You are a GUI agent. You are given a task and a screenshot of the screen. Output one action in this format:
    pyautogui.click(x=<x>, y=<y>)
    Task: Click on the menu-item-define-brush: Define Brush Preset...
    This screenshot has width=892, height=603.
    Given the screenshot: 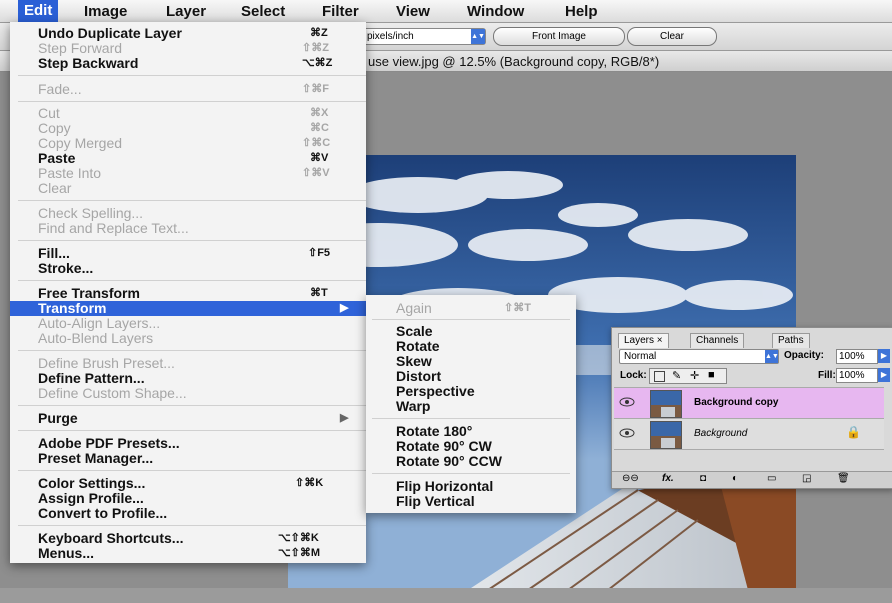 What is the action you would take?
    pyautogui.click(x=106, y=363)
    